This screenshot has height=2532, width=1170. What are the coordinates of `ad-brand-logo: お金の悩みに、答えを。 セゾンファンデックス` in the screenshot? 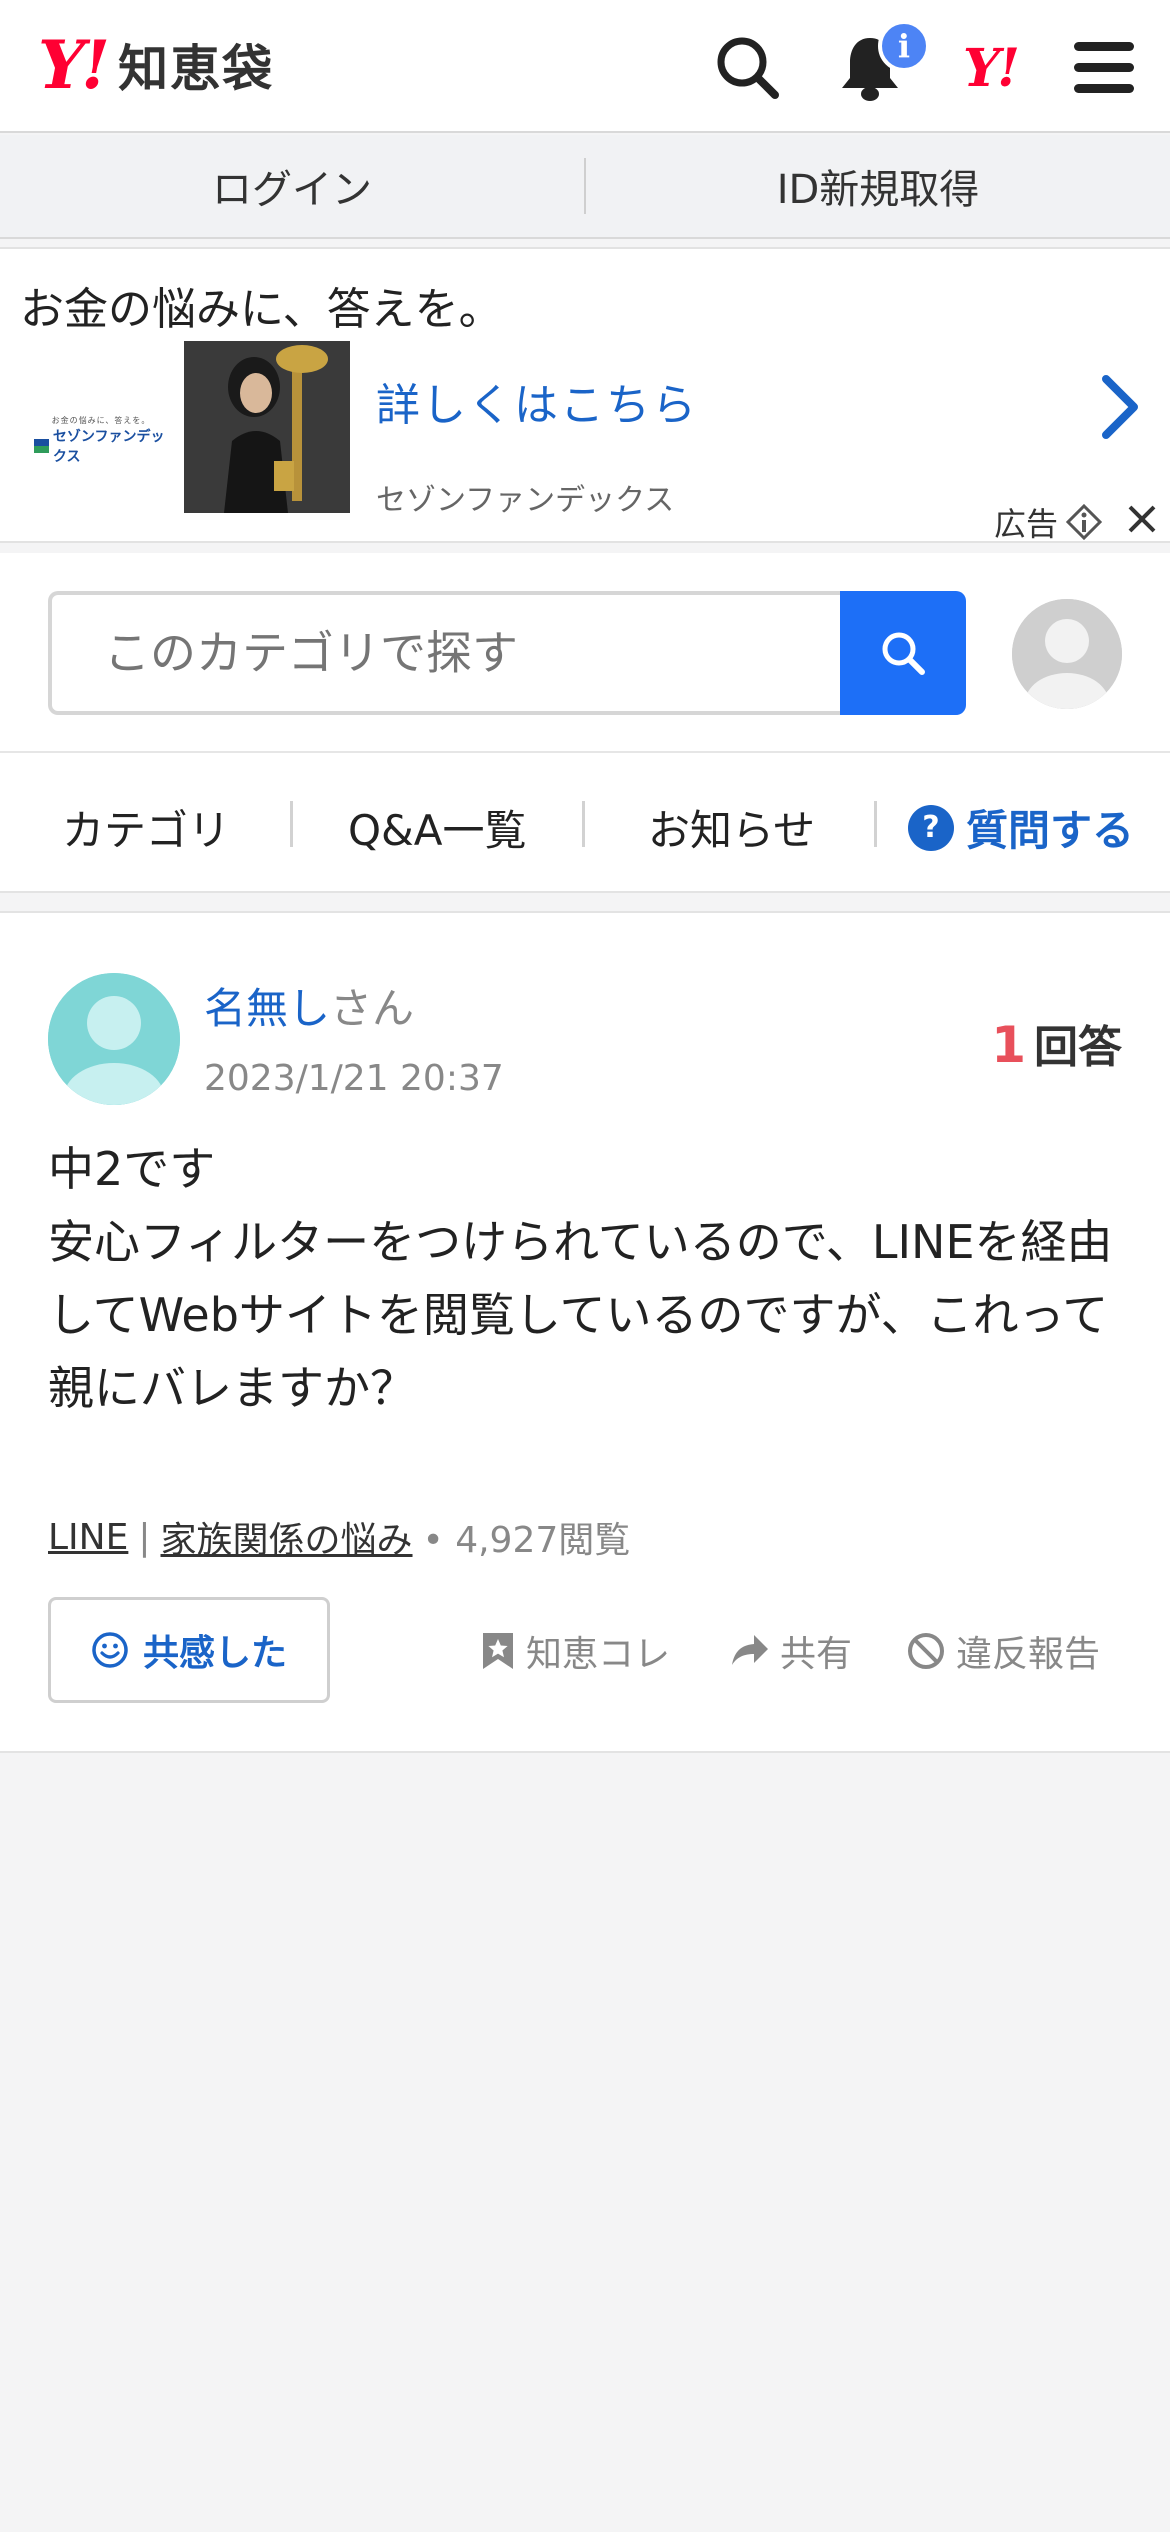 It's located at (101, 440).